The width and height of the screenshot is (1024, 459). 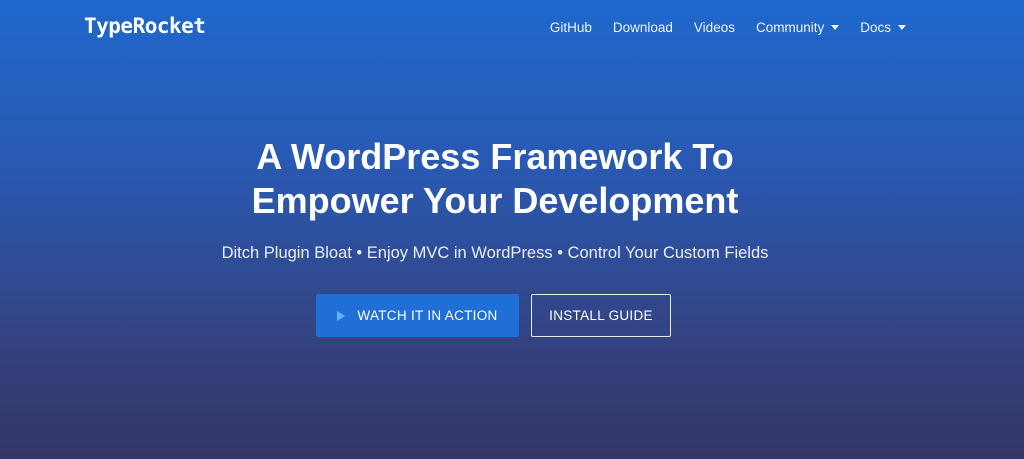 What do you see at coordinates (495, 156) in the screenshot?
I see `headline-line-1: A WordPress Framework To` at bounding box center [495, 156].